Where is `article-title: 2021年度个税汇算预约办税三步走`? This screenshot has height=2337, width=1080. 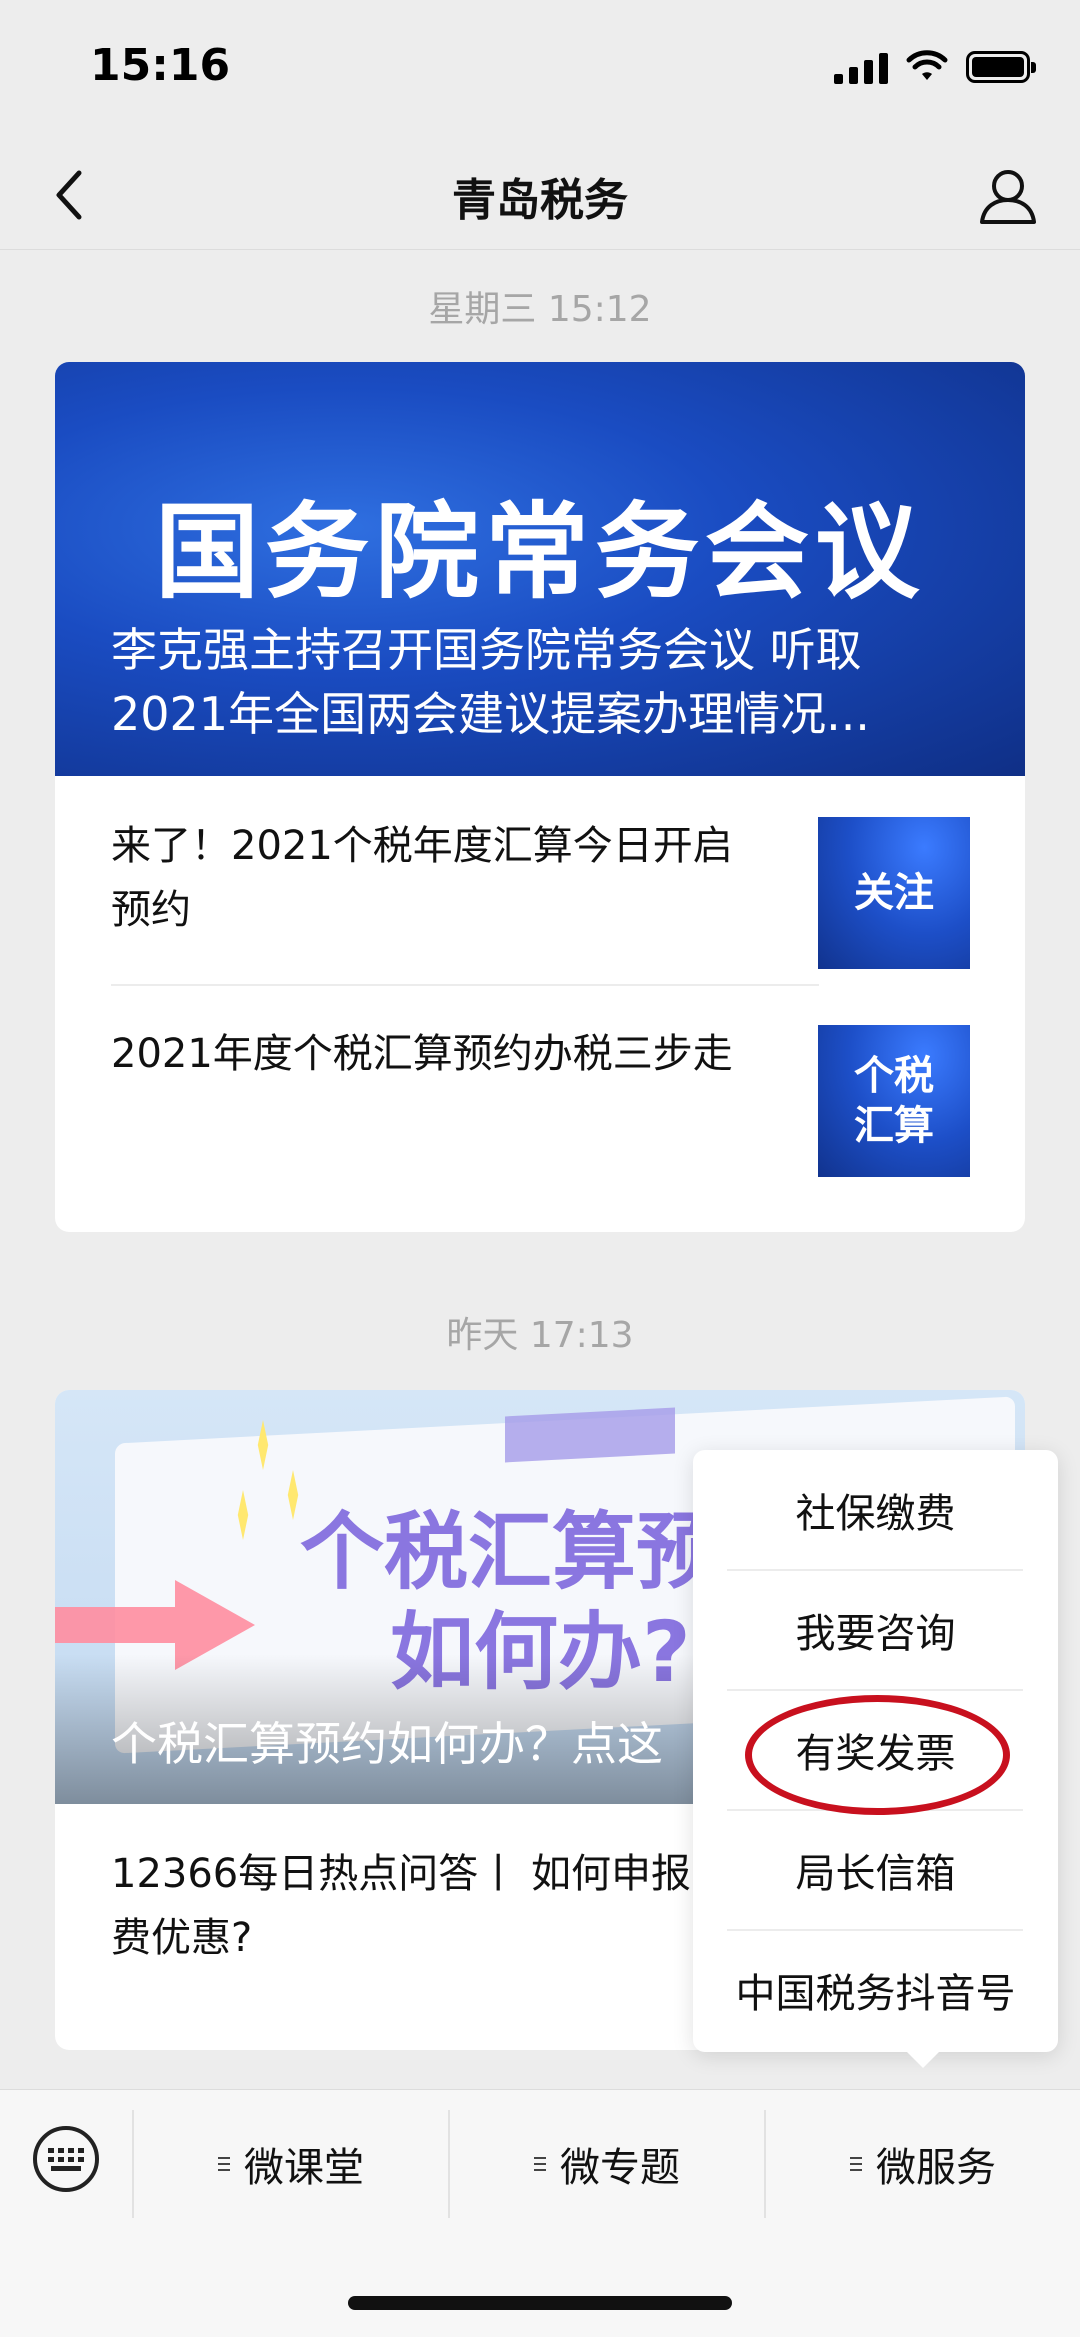
article-title: 2021年度个税汇算预约办税三步走 is located at coordinates (422, 1054).